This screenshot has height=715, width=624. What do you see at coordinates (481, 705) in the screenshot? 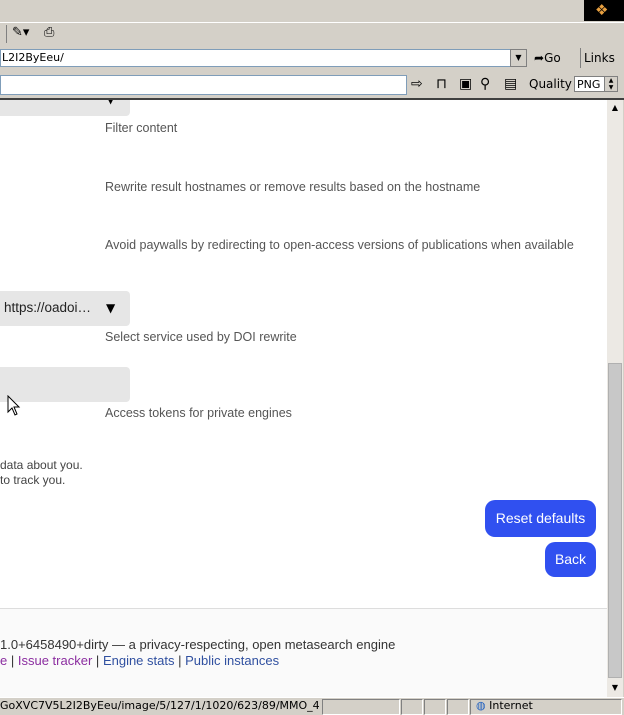
I see `globe-icon: ◍` at bounding box center [481, 705].